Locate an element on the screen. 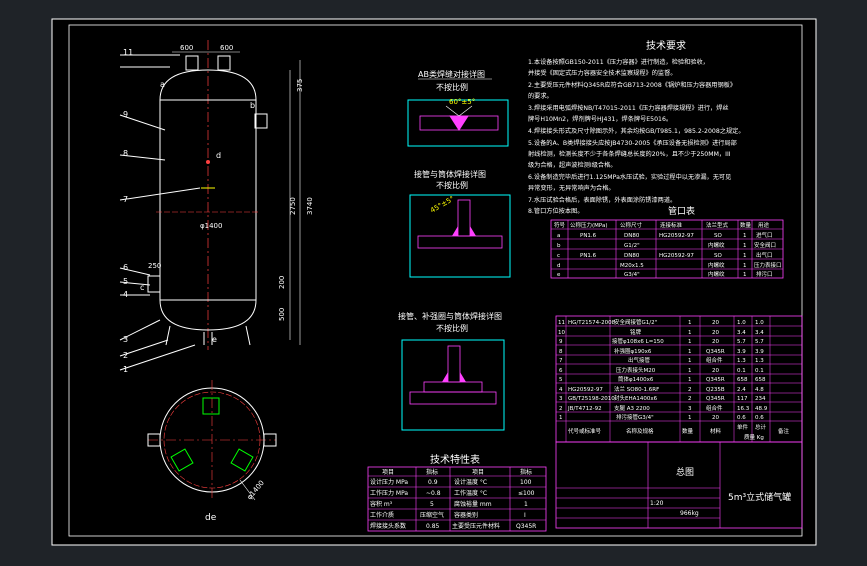  svg-text: 的要求。 is located at coordinates (540, 96).